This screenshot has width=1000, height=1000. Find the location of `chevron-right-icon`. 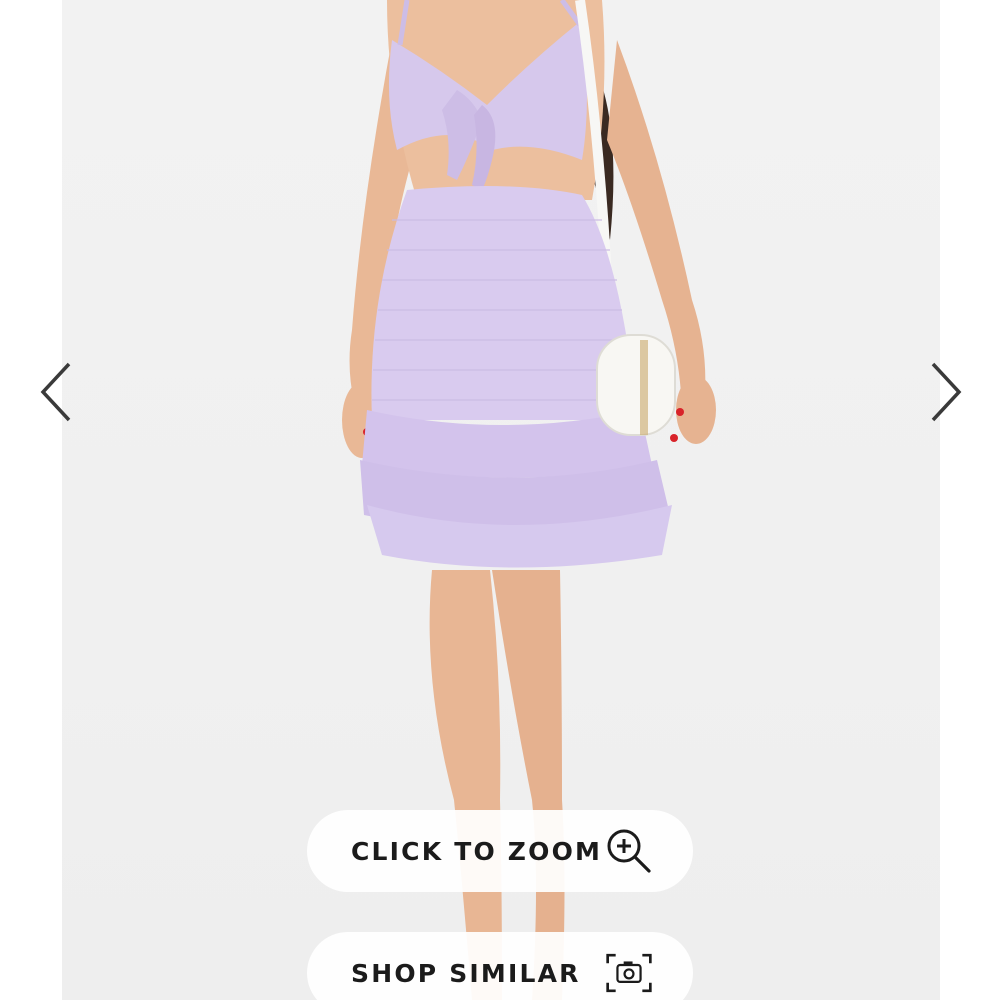

chevron-right-icon is located at coordinates (946, 392).